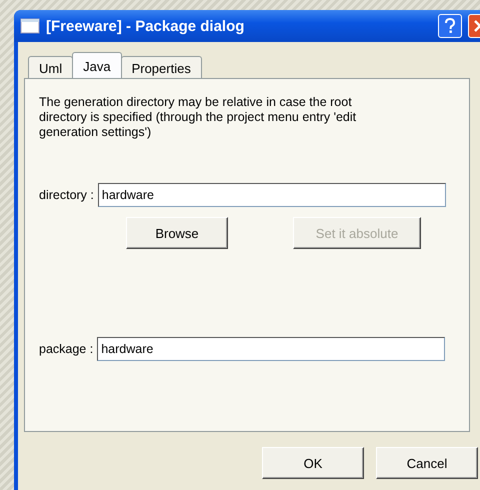 This screenshot has height=490, width=480. What do you see at coordinates (198, 117) in the screenshot?
I see `description-text: The generation directory may be relative in case the root directory is specified (through the project menu entry 'edit generation settings')` at bounding box center [198, 117].